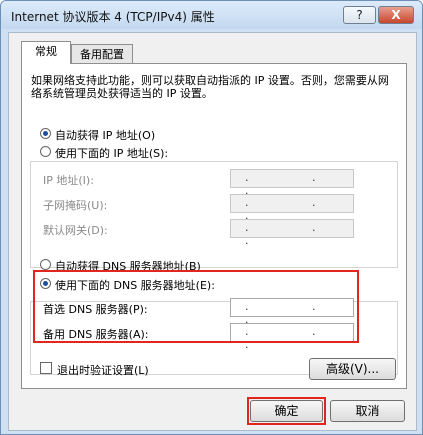  Describe the element at coordinates (295, 234) in the screenshot. I see `default-gateway-value: . . .` at that location.